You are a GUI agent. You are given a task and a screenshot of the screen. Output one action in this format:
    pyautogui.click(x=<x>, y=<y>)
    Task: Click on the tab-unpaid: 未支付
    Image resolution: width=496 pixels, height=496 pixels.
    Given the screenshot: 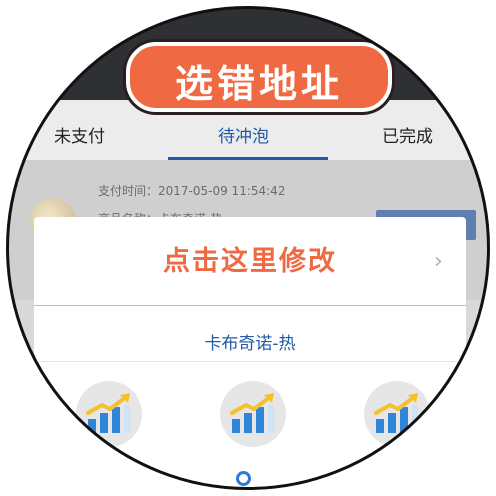 What is the action you would take?
    pyautogui.click(x=79, y=134)
    